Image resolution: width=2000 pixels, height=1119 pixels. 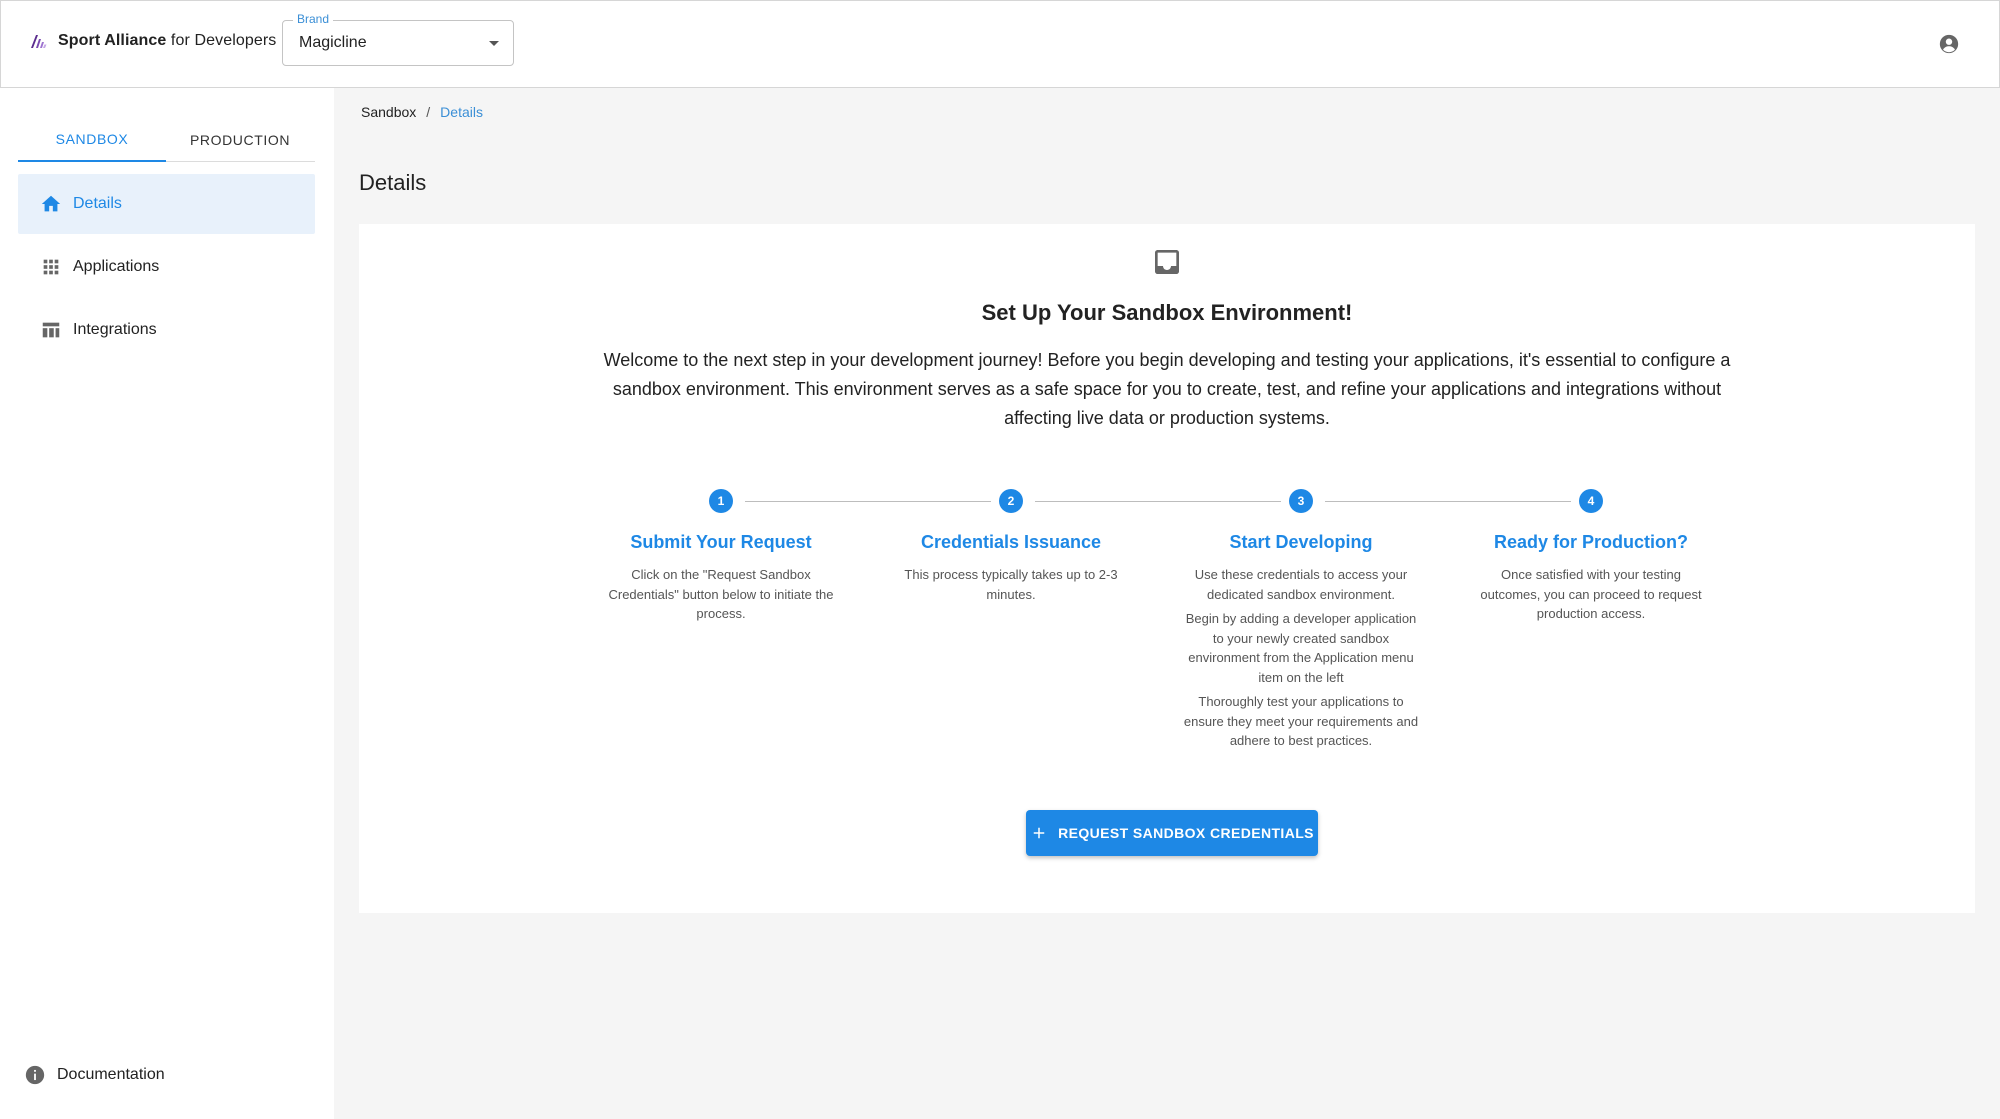 What do you see at coordinates (92, 140) in the screenshot?
I see `tab-sandbox: SANDBOX` at bounding box center [92, 140].